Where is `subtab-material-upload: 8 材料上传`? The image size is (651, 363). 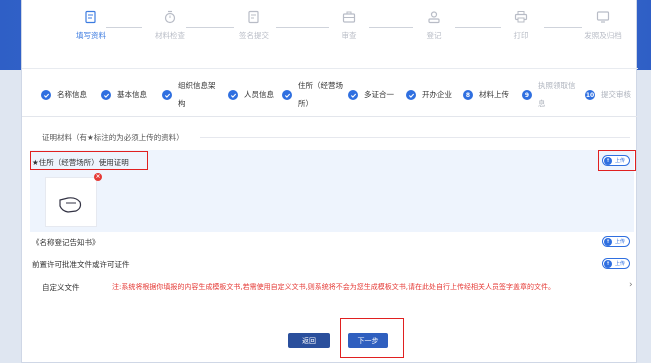
subtab-material-upload: 8 材料上传 is located at coordinates (486, 95).